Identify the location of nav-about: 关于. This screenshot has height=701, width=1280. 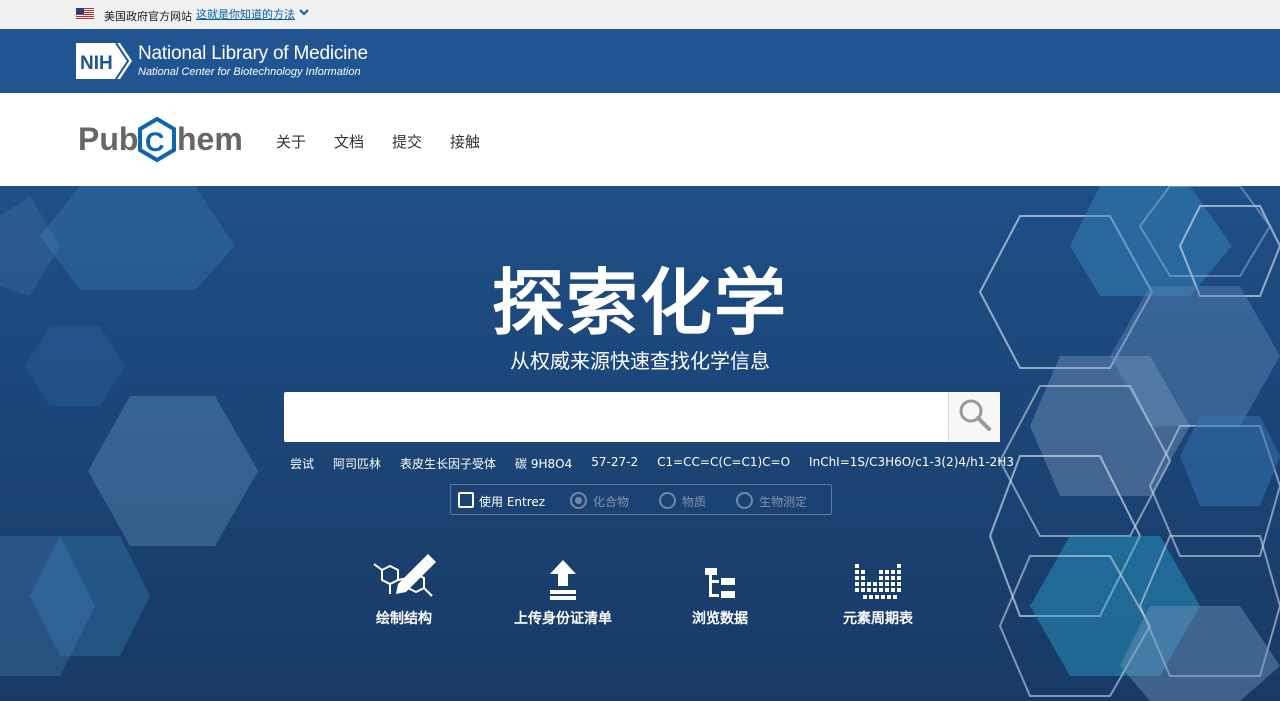
(291, 141).